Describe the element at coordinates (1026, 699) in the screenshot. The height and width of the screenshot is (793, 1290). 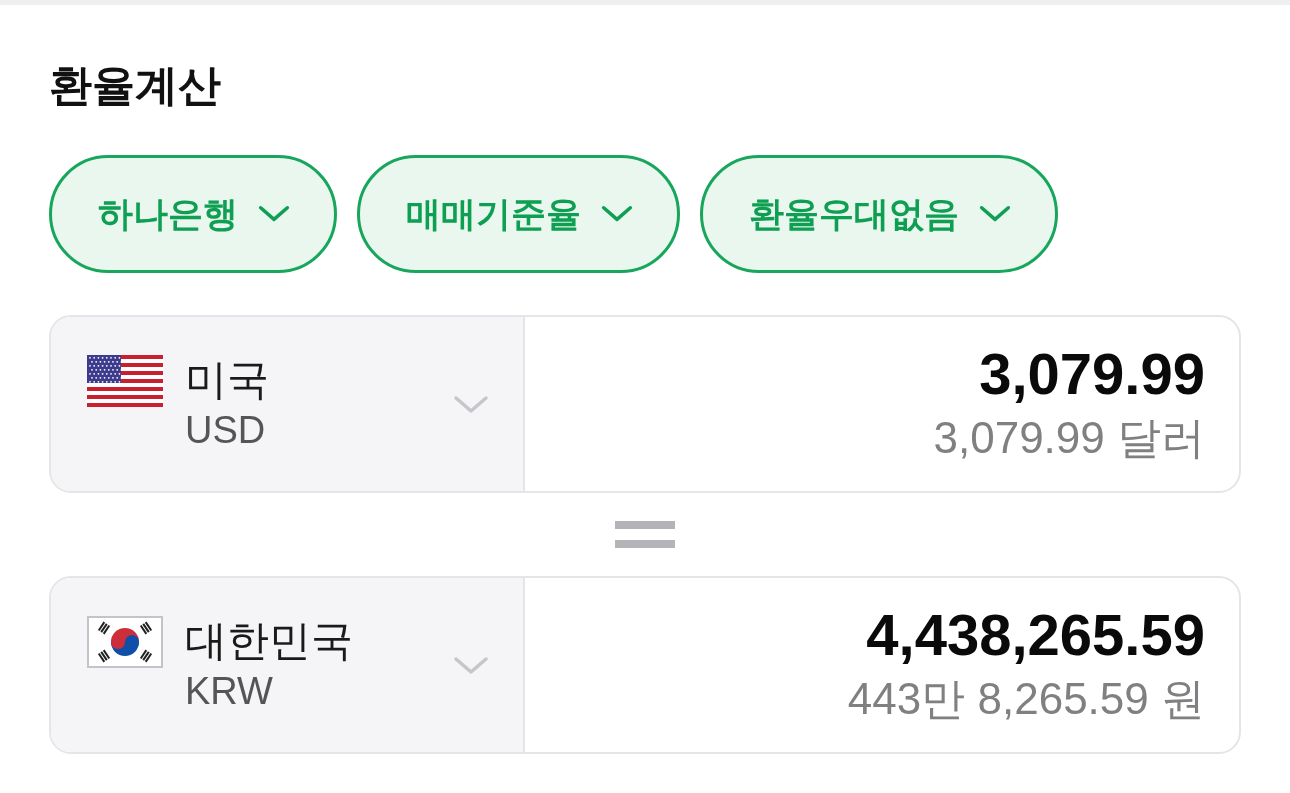
I see `amount-in-words: 443만 8,265.59 원` at that location.